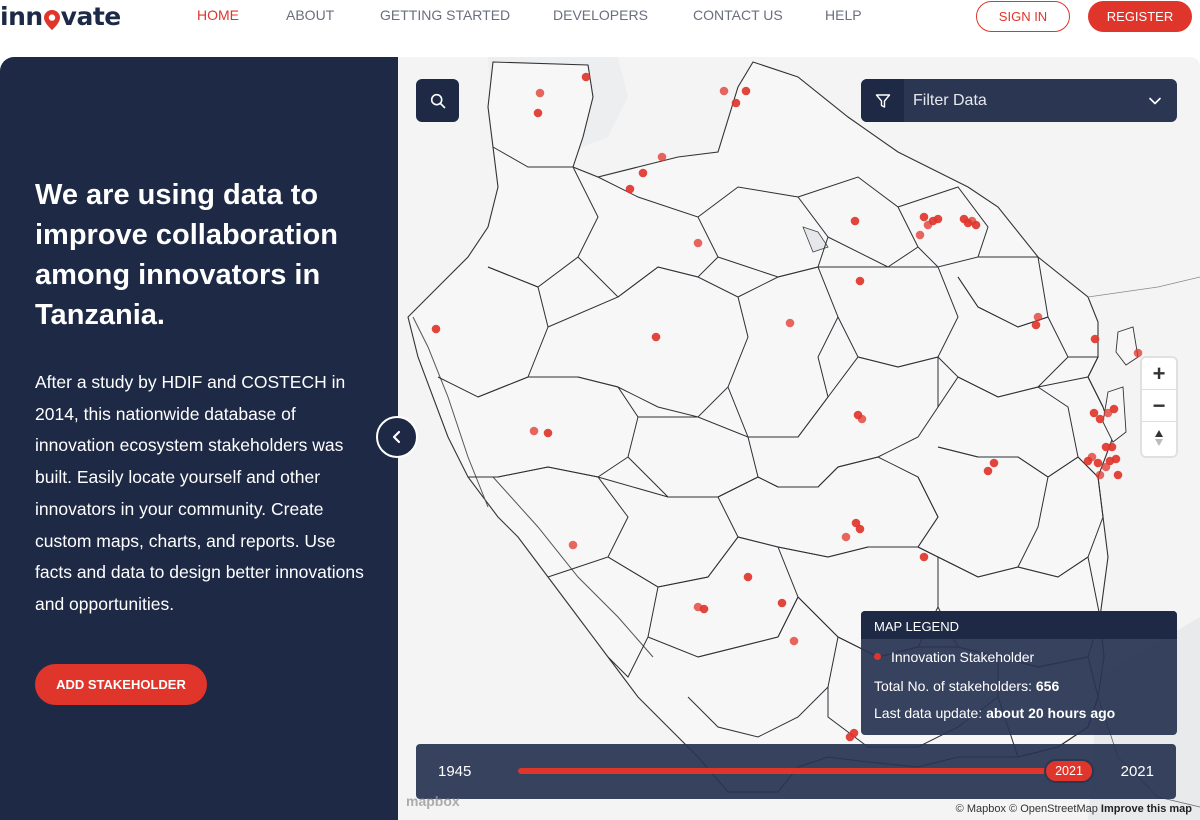  Describe the element at coordinates (1047, 686) in the screenshot. I see `total-value: 656` at that location.